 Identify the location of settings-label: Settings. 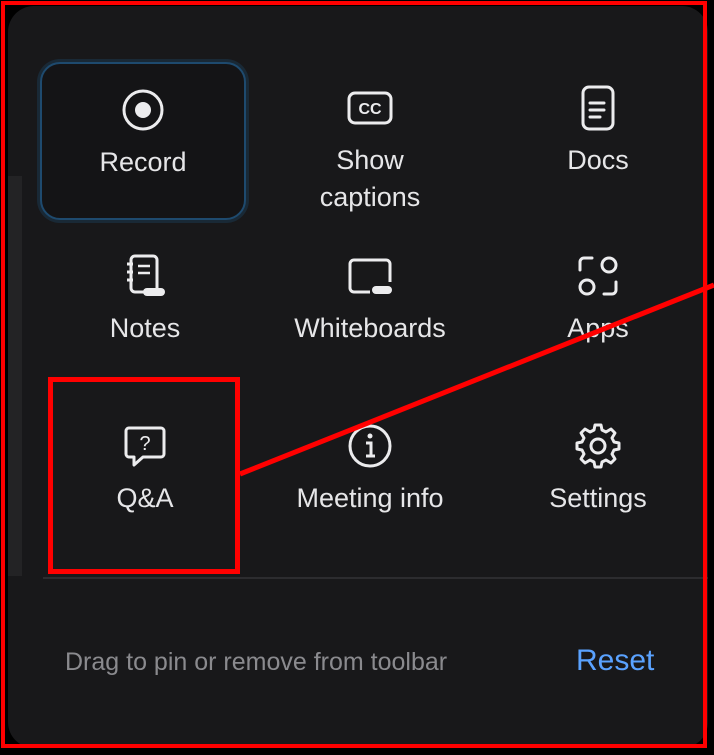
(598, 498).